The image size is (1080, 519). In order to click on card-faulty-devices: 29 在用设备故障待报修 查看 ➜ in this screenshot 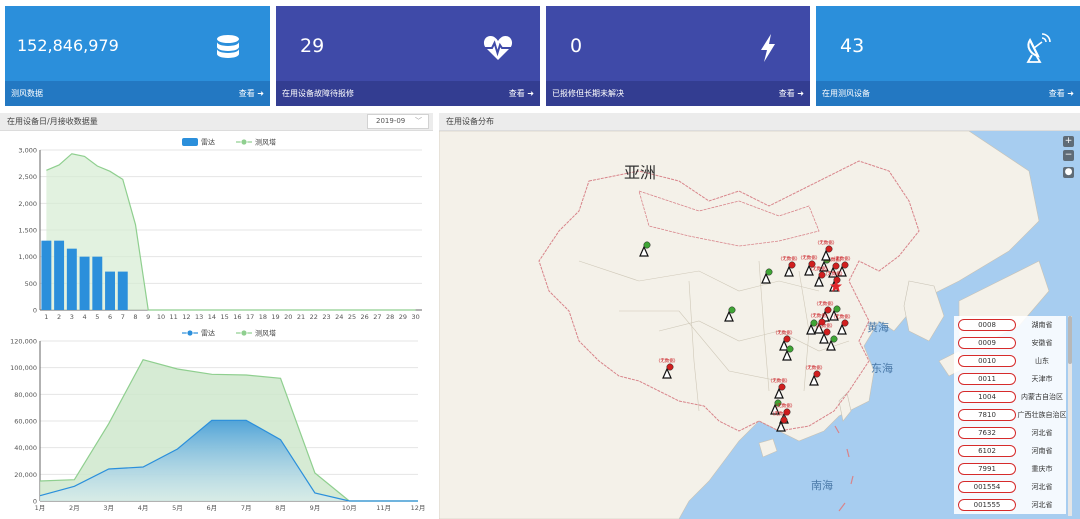, I will do `click(408, 56)`.